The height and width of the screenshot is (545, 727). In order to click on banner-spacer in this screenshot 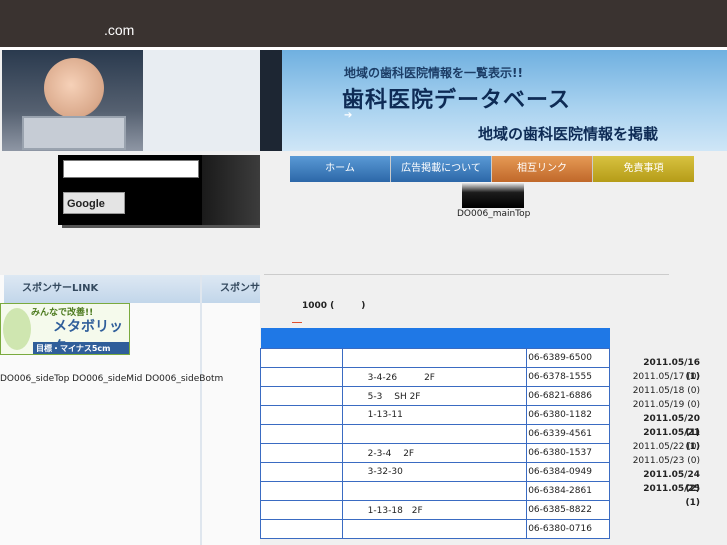, I will do `click(201, 100)`.